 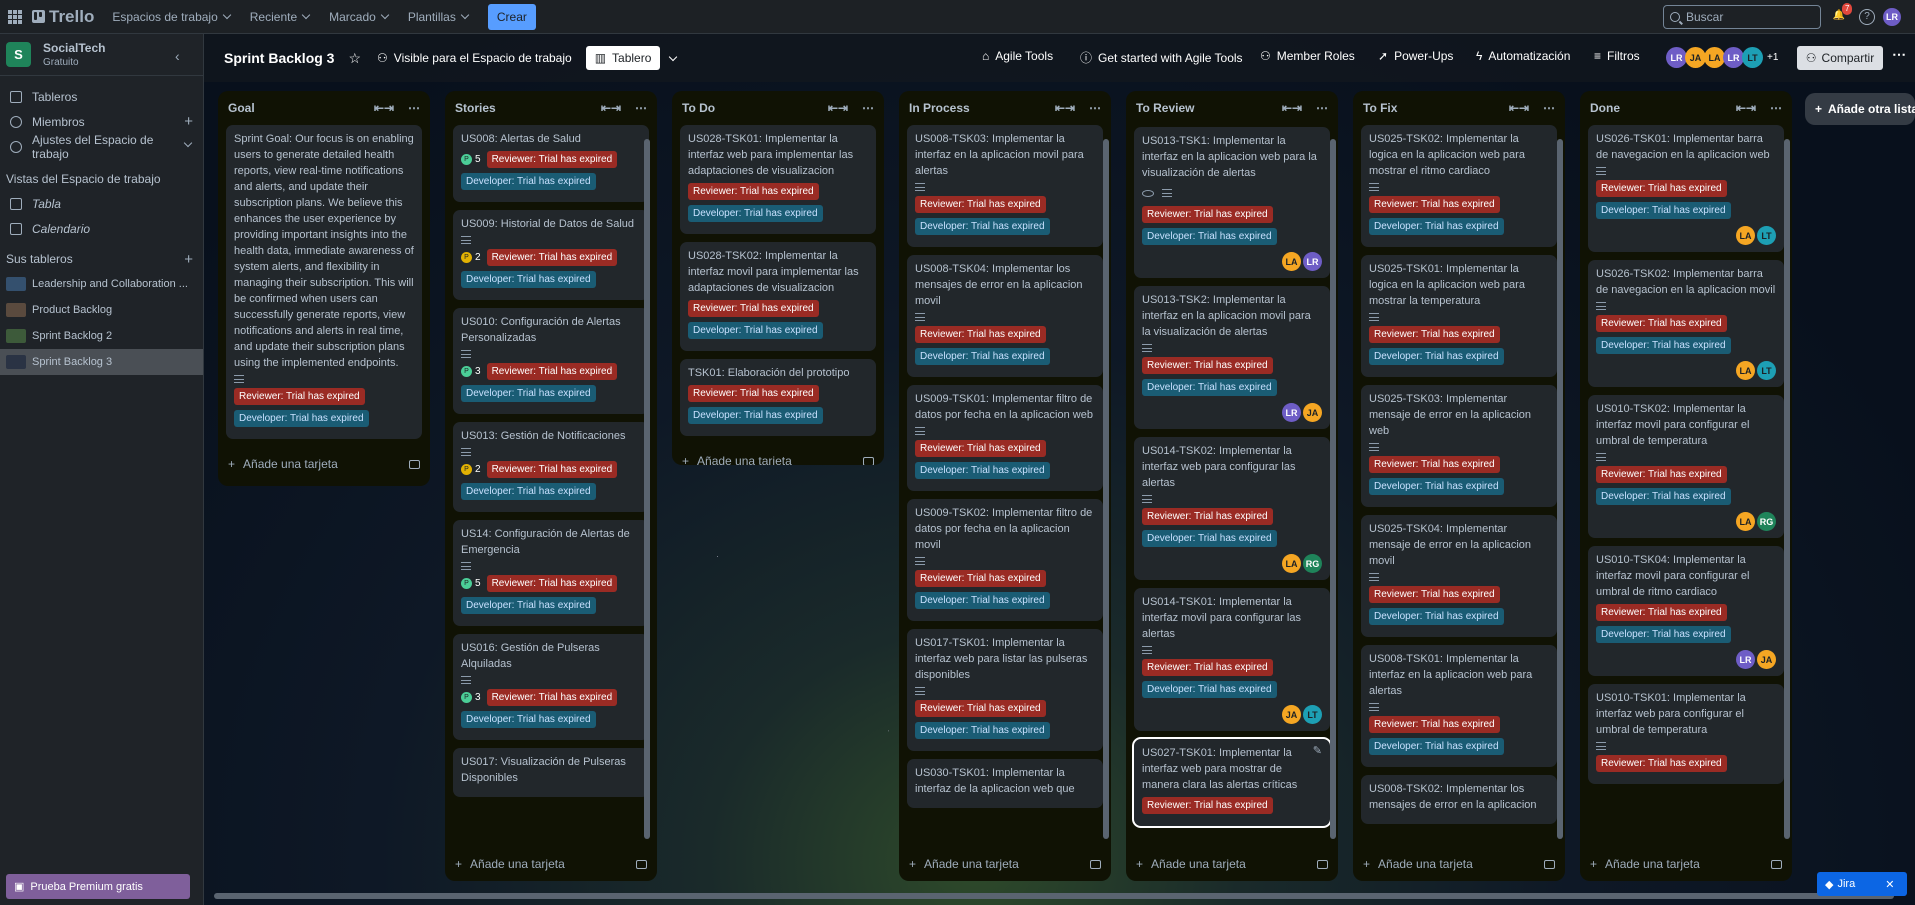 I want to click on add-member-icon: +, so click(x=188, y=121).